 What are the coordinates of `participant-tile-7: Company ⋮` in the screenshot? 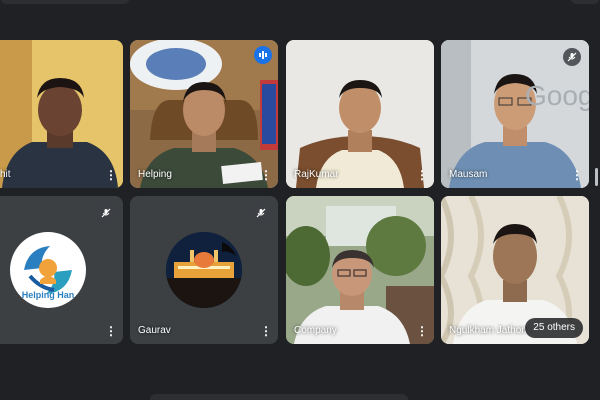 It's located at (360, 270).